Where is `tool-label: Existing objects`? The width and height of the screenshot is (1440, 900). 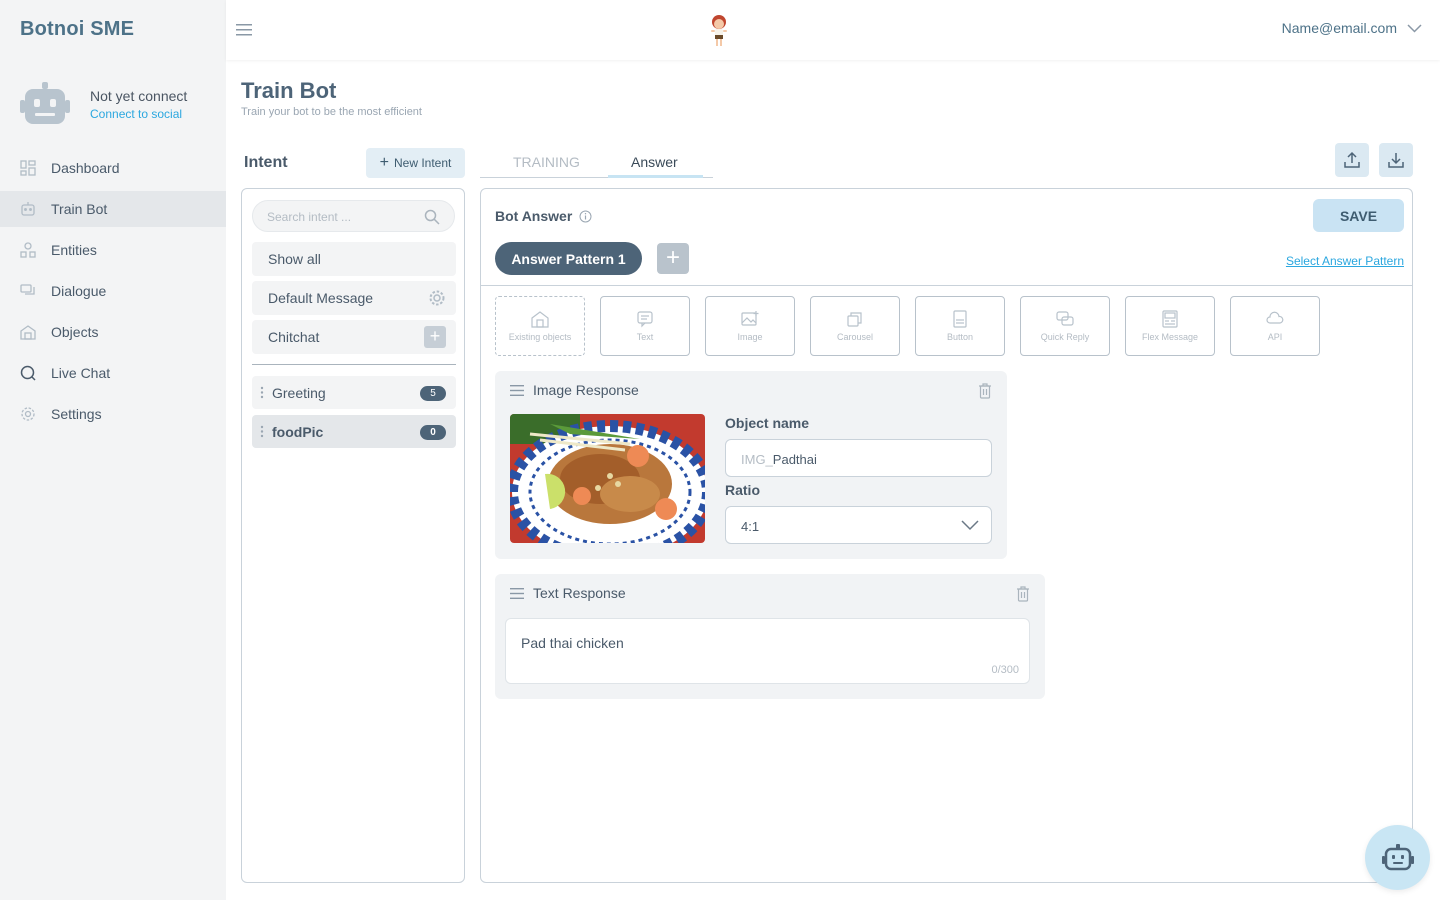
tool-label: Existing objects is located at coordinates (540, 337).